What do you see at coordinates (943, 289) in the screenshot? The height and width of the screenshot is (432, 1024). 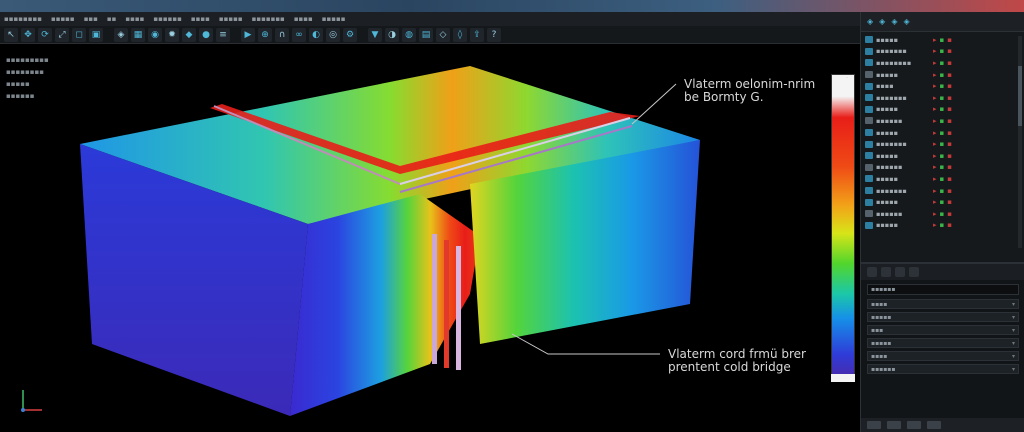 I see `properties-search-field: ▪▪▪▪▪▪` at bounding box center [943, 289].